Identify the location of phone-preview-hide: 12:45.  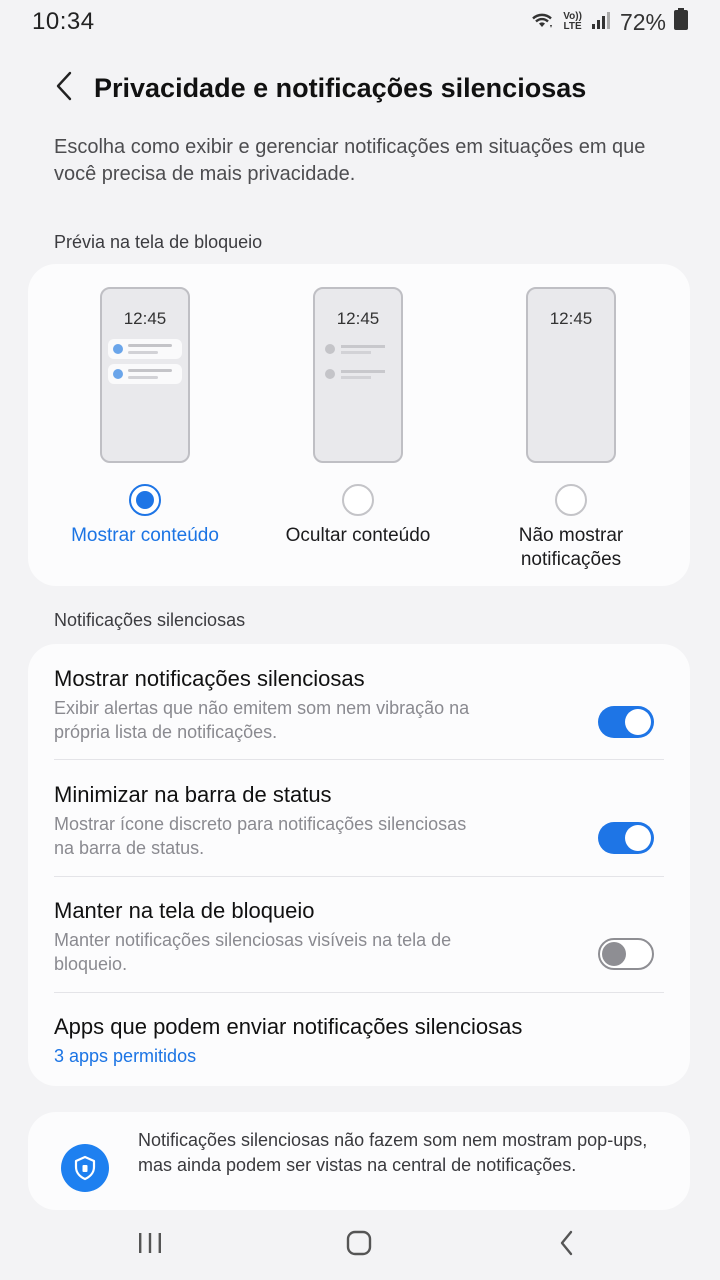
(358, 375).